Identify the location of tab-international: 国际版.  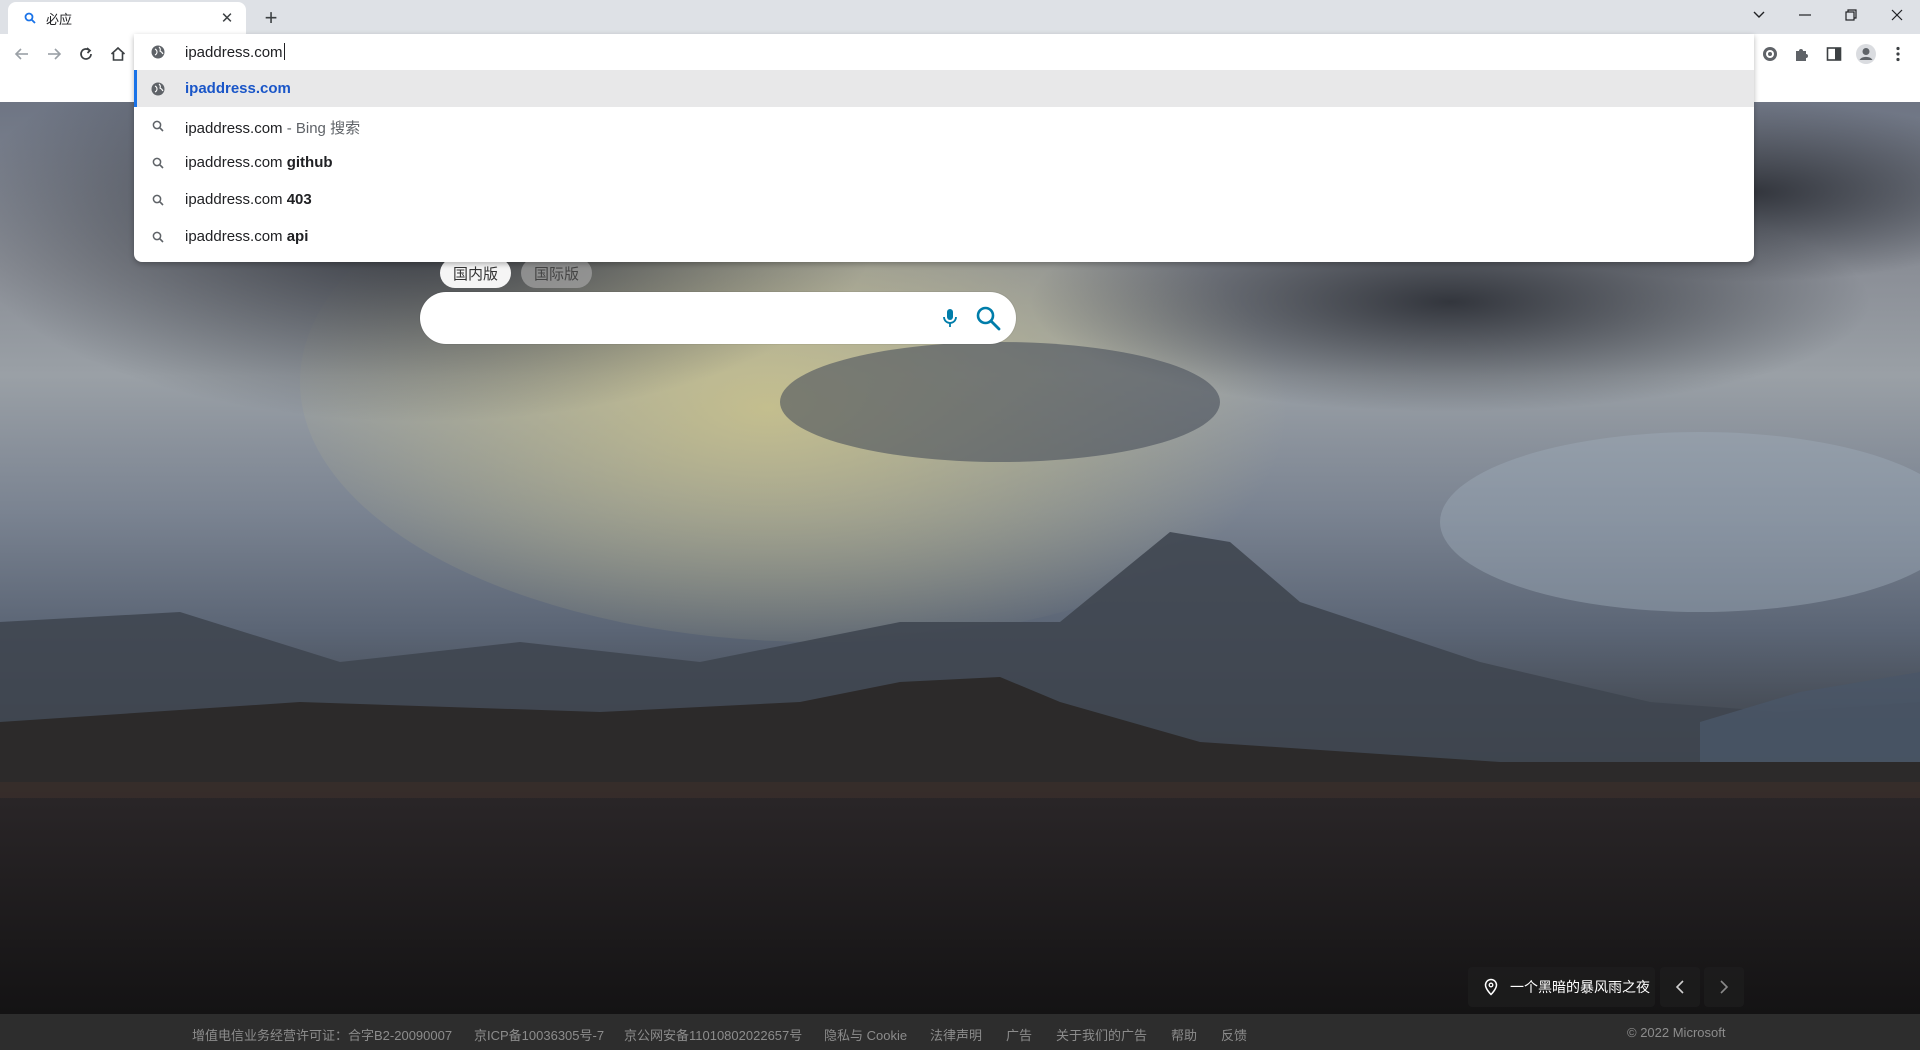
(557, 273).